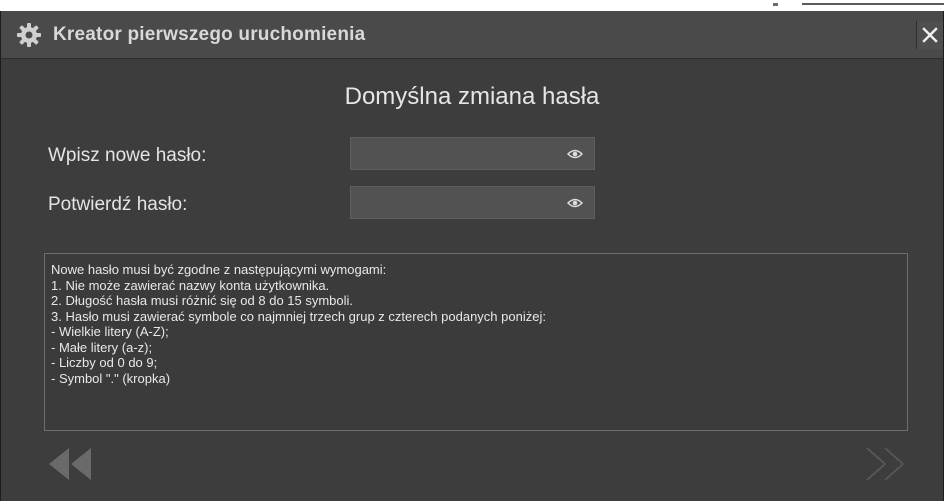 This screenshot has height=501, width=944. Describe the element at coordinates (472, 35) in the screenshot. I see `title-bar: Kreator pierwszego uruchomienia` at that location.